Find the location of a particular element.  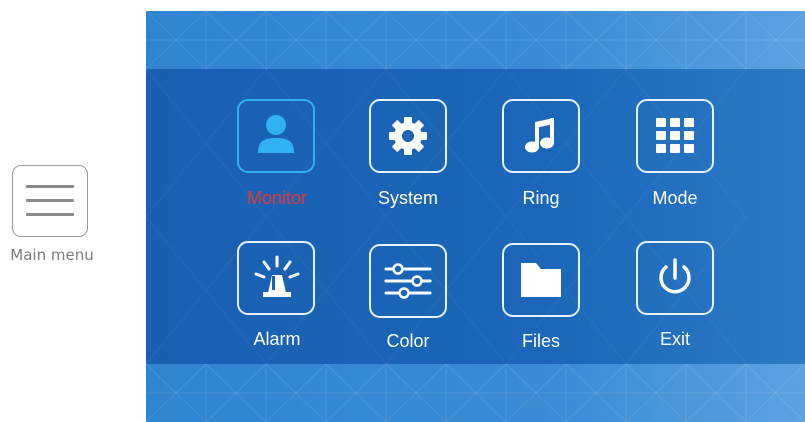

ring-button is located at coordinates (541, 136).